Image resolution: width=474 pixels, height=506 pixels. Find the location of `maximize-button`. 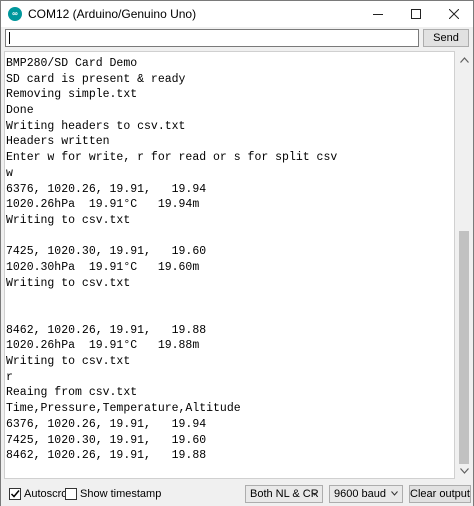

maximize-button is located at coordinates (416, 14).